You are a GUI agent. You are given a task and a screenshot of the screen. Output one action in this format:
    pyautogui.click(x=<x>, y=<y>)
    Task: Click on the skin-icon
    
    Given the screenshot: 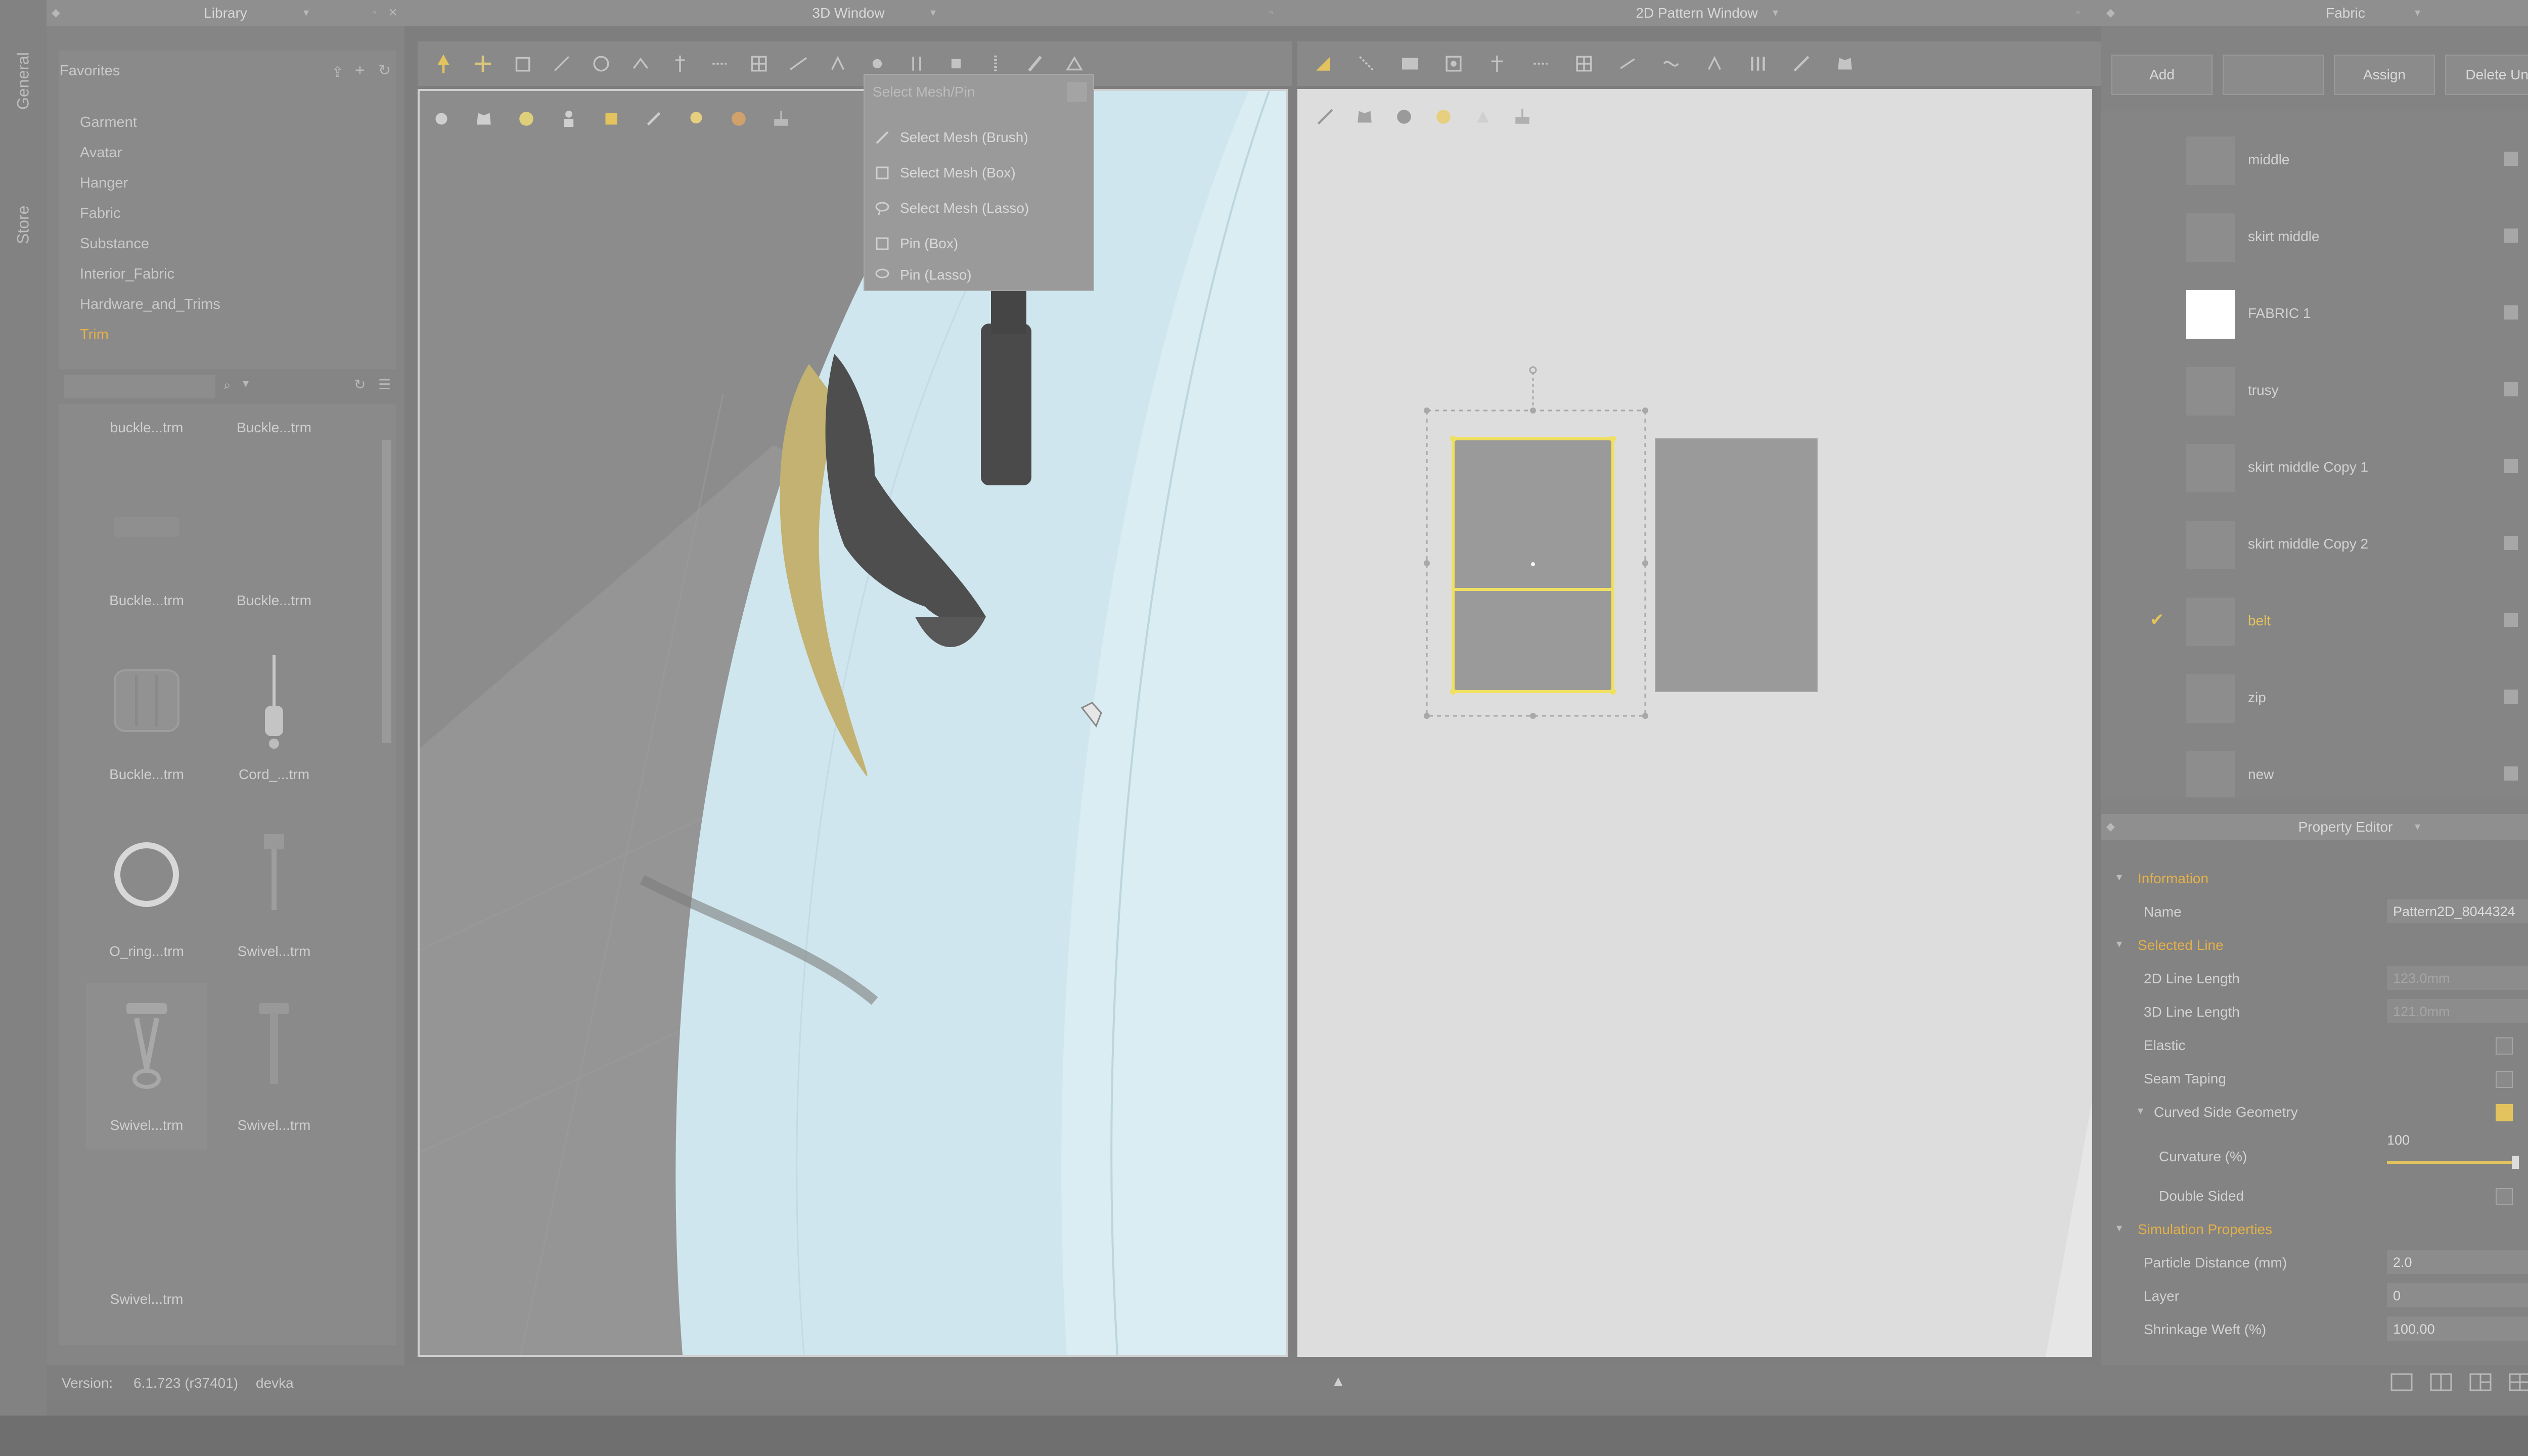 What is the action you would take?
    pyautogui.click(x=739, y=118)
    